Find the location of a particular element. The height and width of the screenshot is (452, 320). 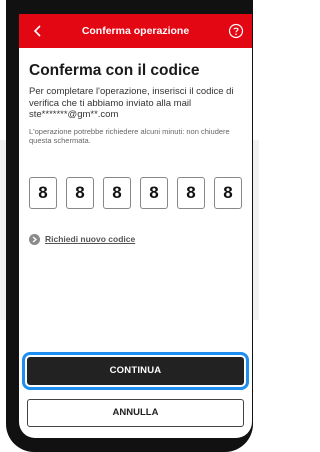

question-circle-icon is located at coordinates (236, 31).